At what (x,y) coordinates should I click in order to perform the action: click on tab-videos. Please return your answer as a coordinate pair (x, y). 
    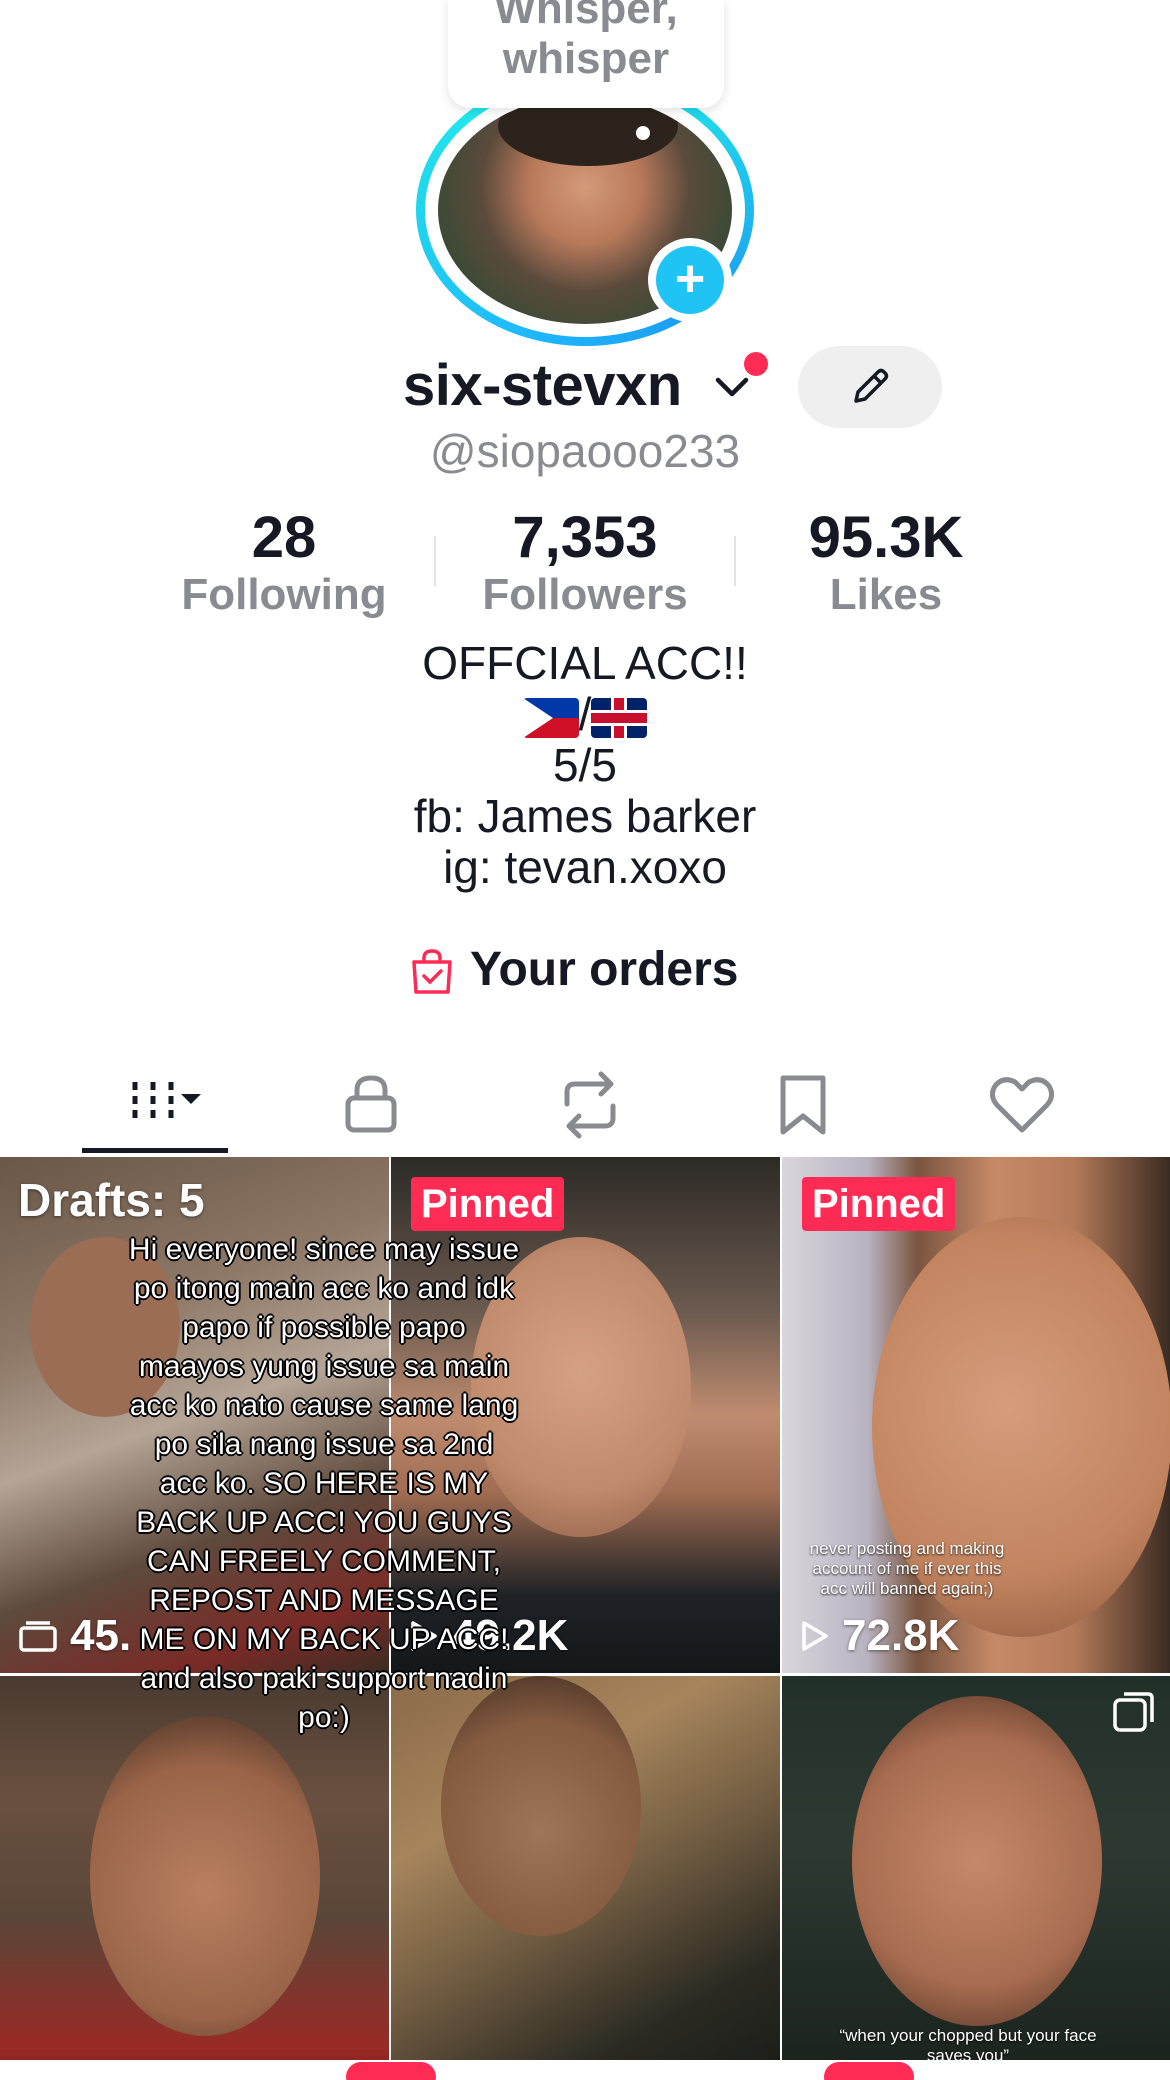
    Looking at the image, I should click on (155, 1108).